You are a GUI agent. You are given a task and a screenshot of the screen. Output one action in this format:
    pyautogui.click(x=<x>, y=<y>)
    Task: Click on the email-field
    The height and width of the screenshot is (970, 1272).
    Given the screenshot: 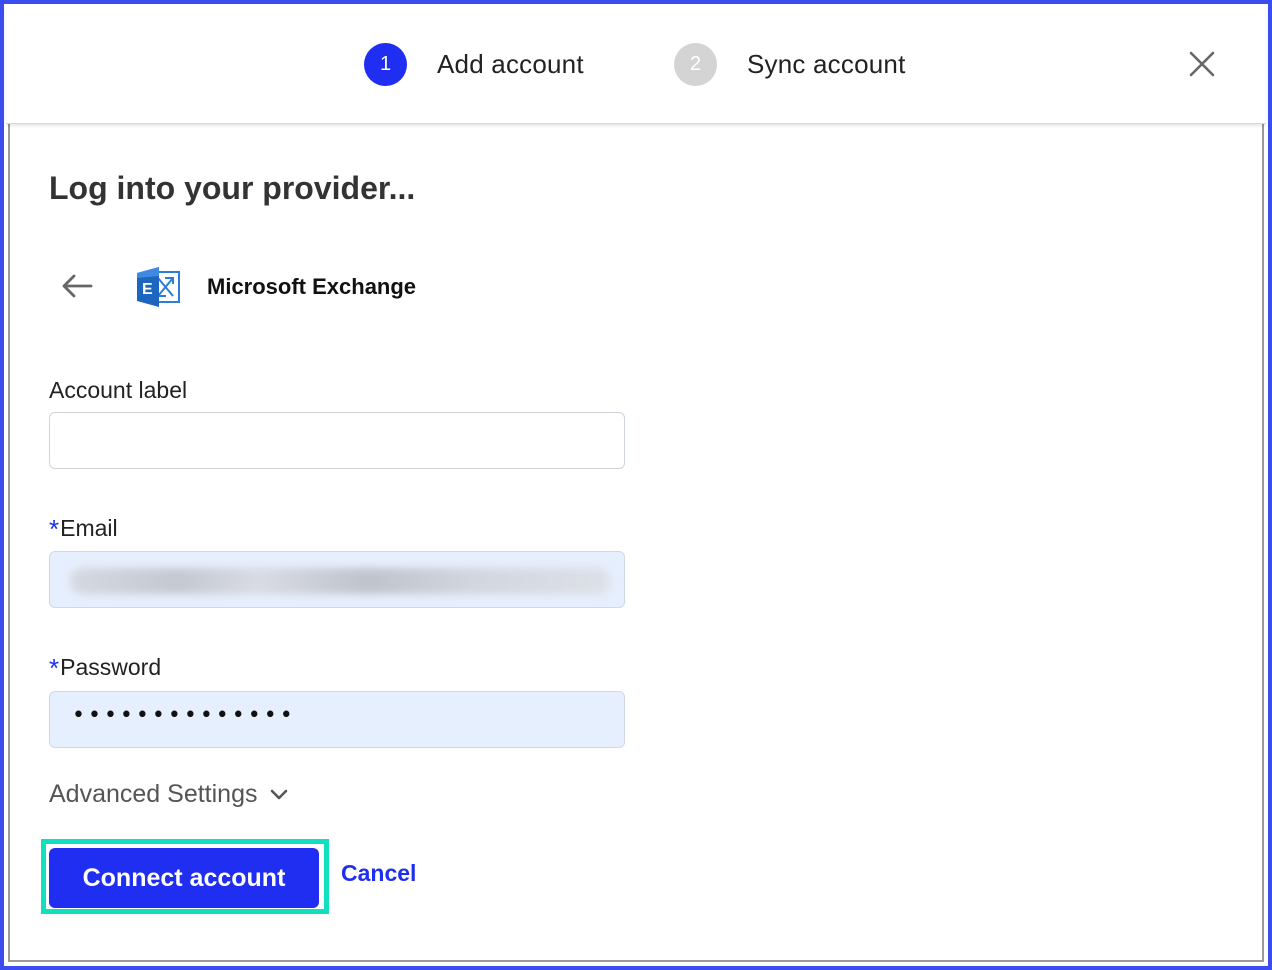 What is the action you would take?
    pyautogui.click(x=337, y=579)
    